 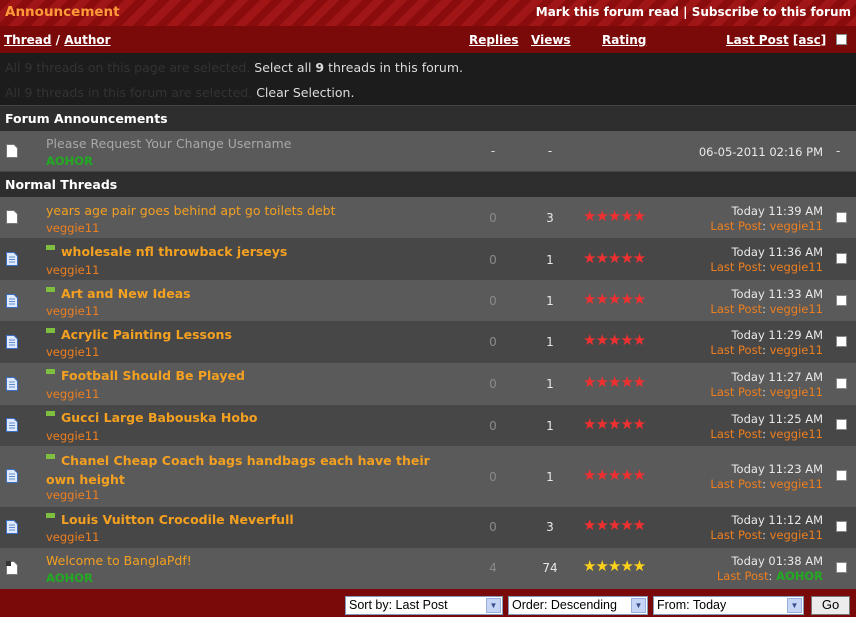 I want to click on thread-title-link: Acrylic Painting Lessons, so click(x=139, y=334).